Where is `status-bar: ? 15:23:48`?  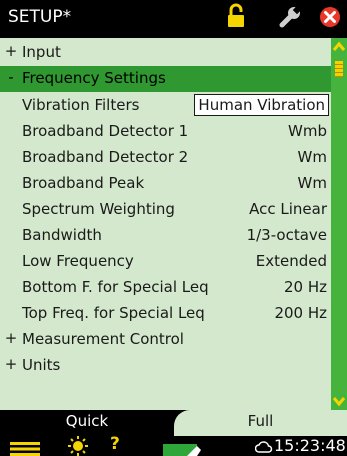 status-bar: ? 15:23:48 is located at coordinates (173, 445).